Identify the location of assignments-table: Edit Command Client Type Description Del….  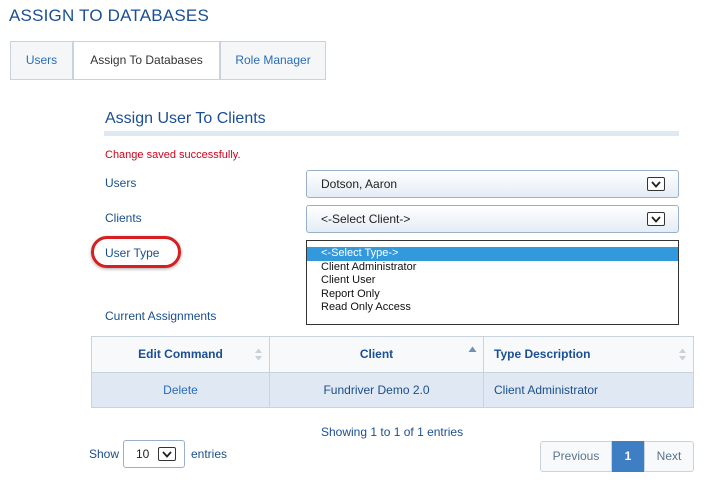
(392, 372).